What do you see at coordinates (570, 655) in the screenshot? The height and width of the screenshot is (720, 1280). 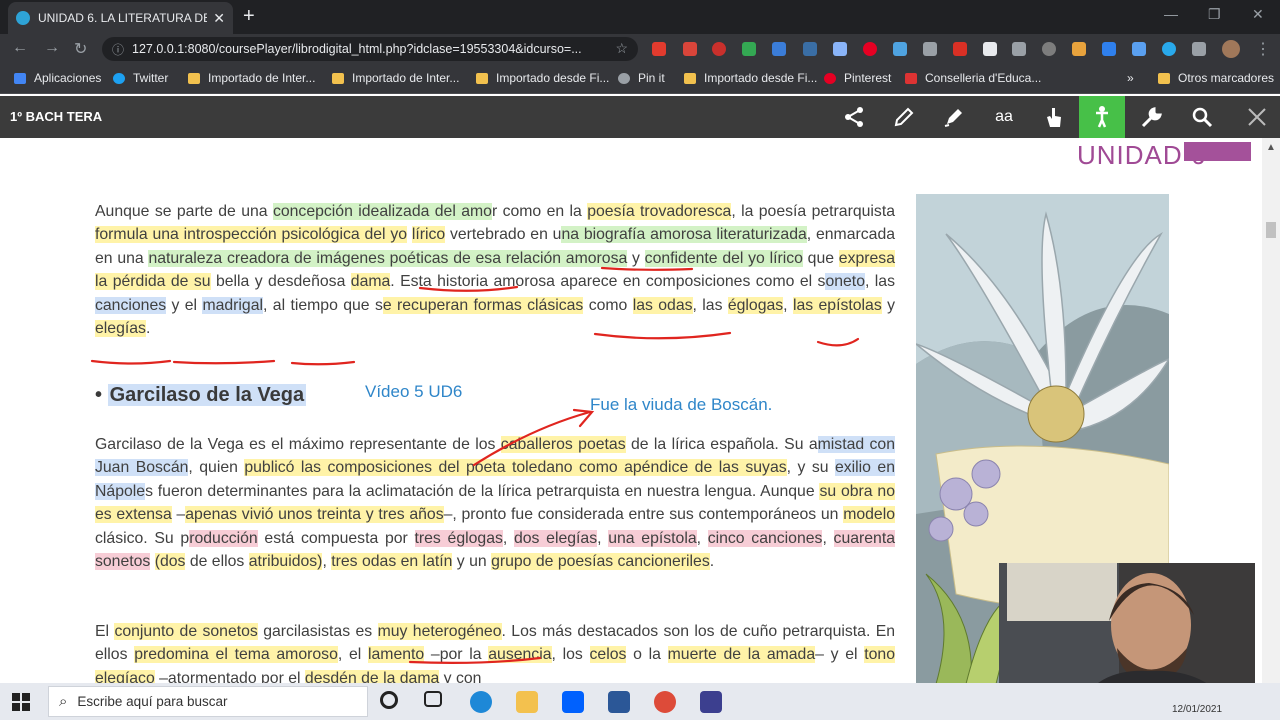 I see `text-run: , los` at bounding box center [570, 655].